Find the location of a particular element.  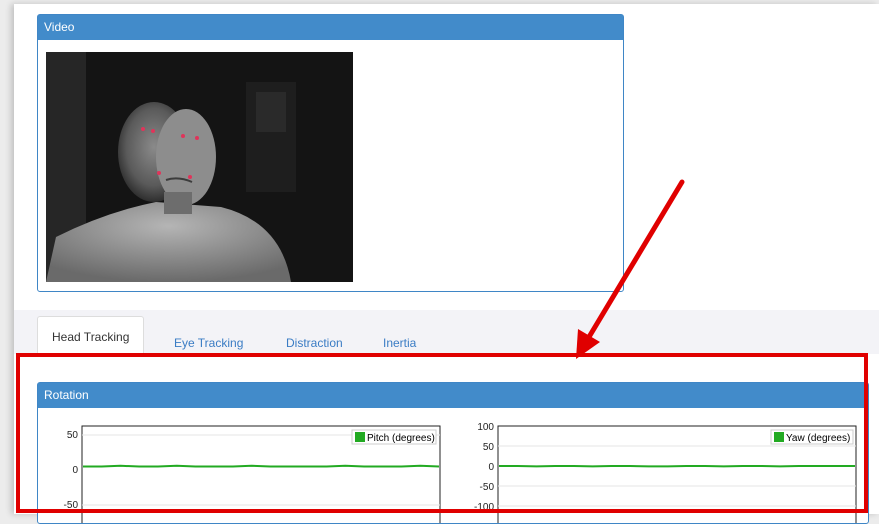

video-panel-title: Video is located at coordinates (330, 27).